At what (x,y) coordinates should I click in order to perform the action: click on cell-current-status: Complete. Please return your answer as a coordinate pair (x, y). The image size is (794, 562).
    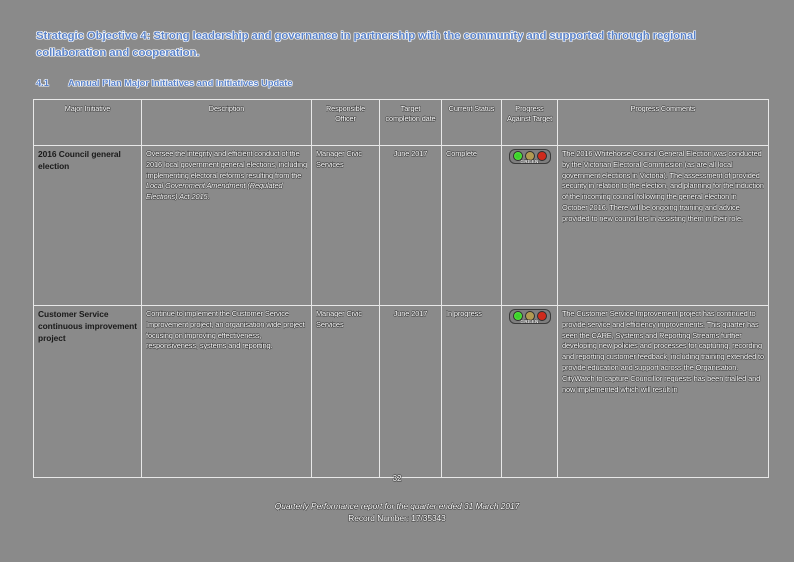
    Looking at the image, I should click on (471, 225).